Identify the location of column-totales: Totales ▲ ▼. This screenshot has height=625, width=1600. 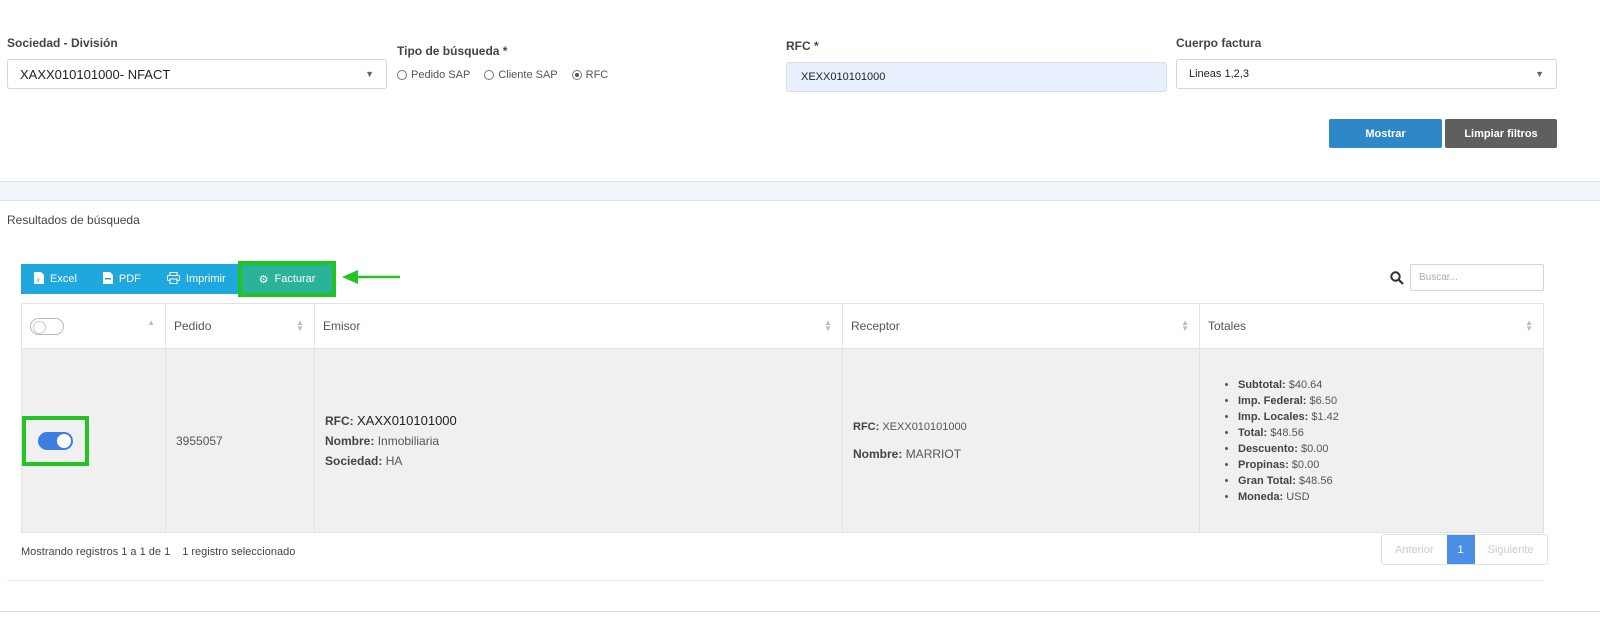
(1371, 326).